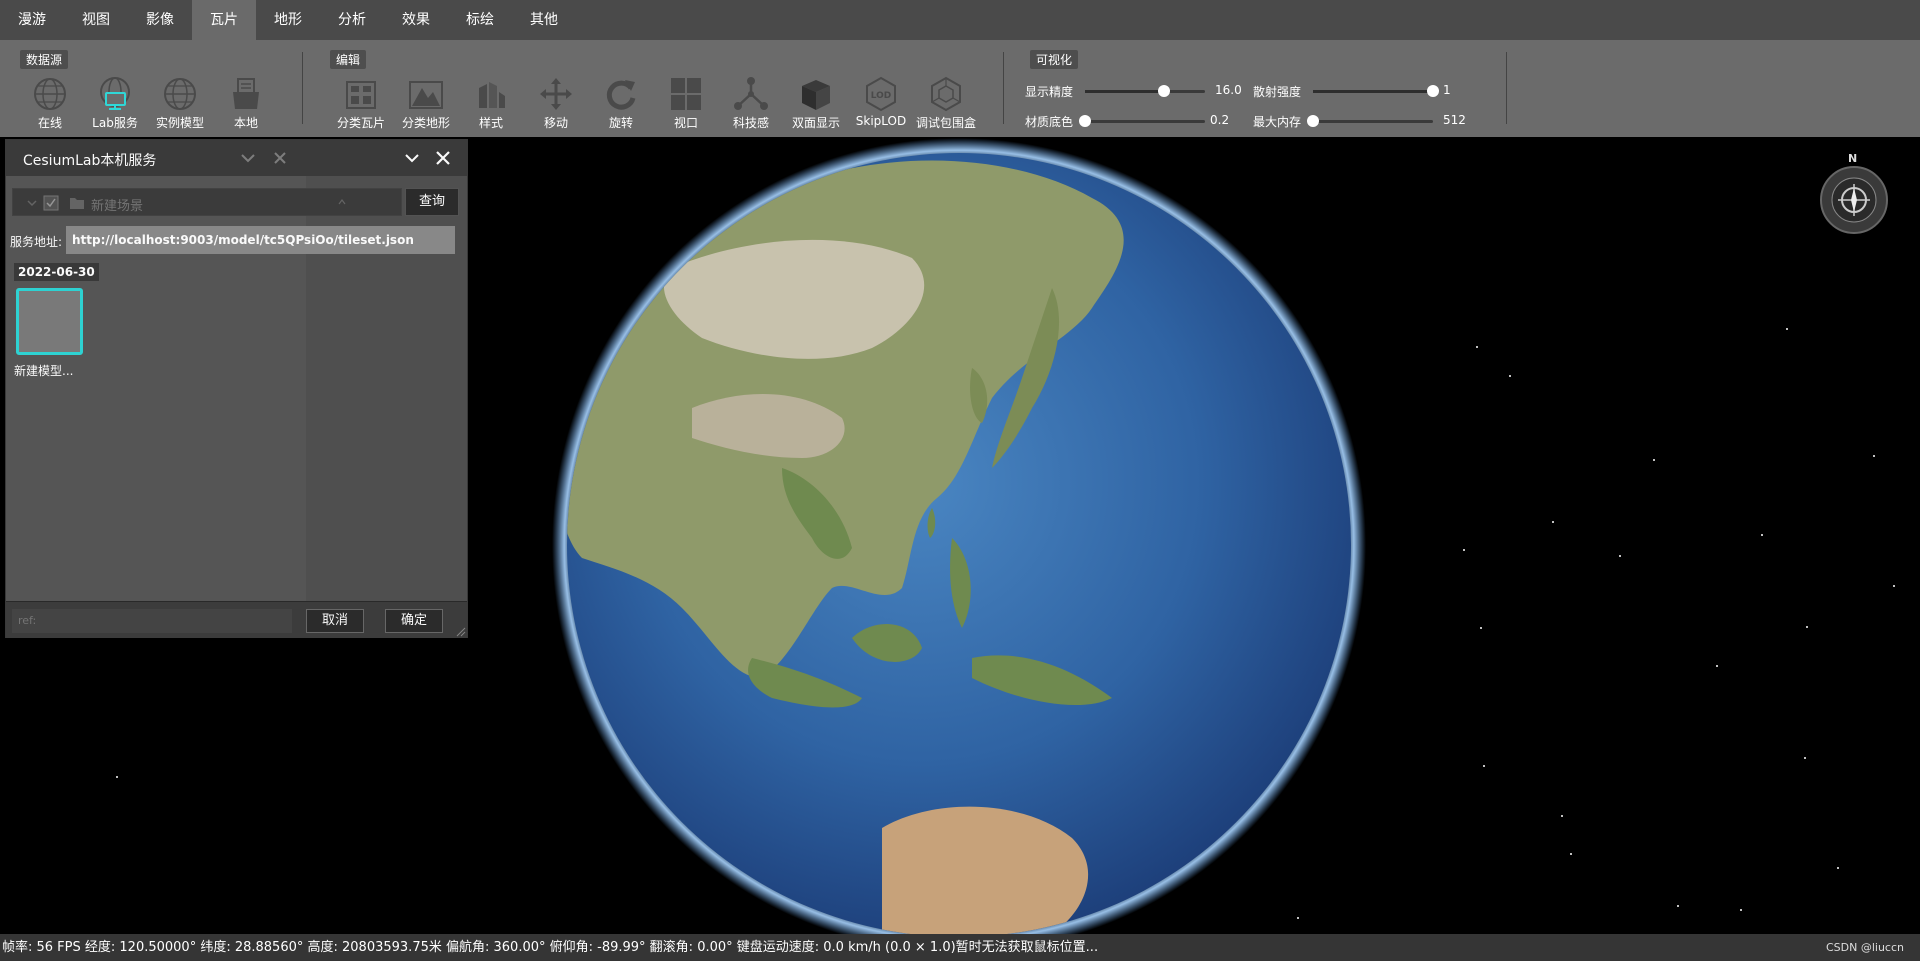  What do you see at coordinates (686, 103) in the screenshot?
I see `tool-viewport: 视口` at bounding box center [686, 103].